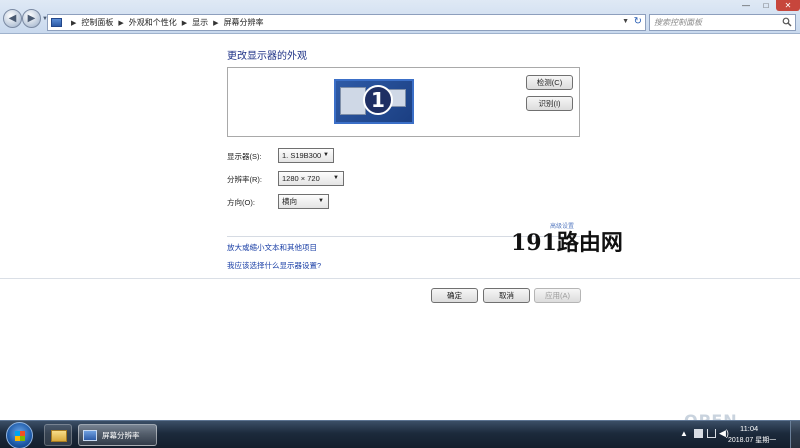 This screenshot has height=448, width=800. Describe the element at coordinates (90, 435) in the screenshot. I see `display-settings-icon` at that location.